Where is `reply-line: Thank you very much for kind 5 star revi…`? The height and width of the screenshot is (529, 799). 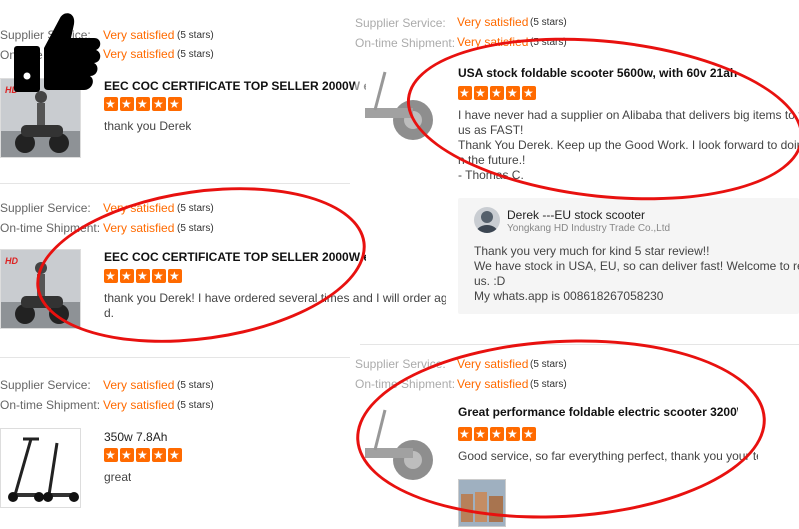 reply-line: Thank you very much for kind 5 star revi… is located at coordinates (592, 251).